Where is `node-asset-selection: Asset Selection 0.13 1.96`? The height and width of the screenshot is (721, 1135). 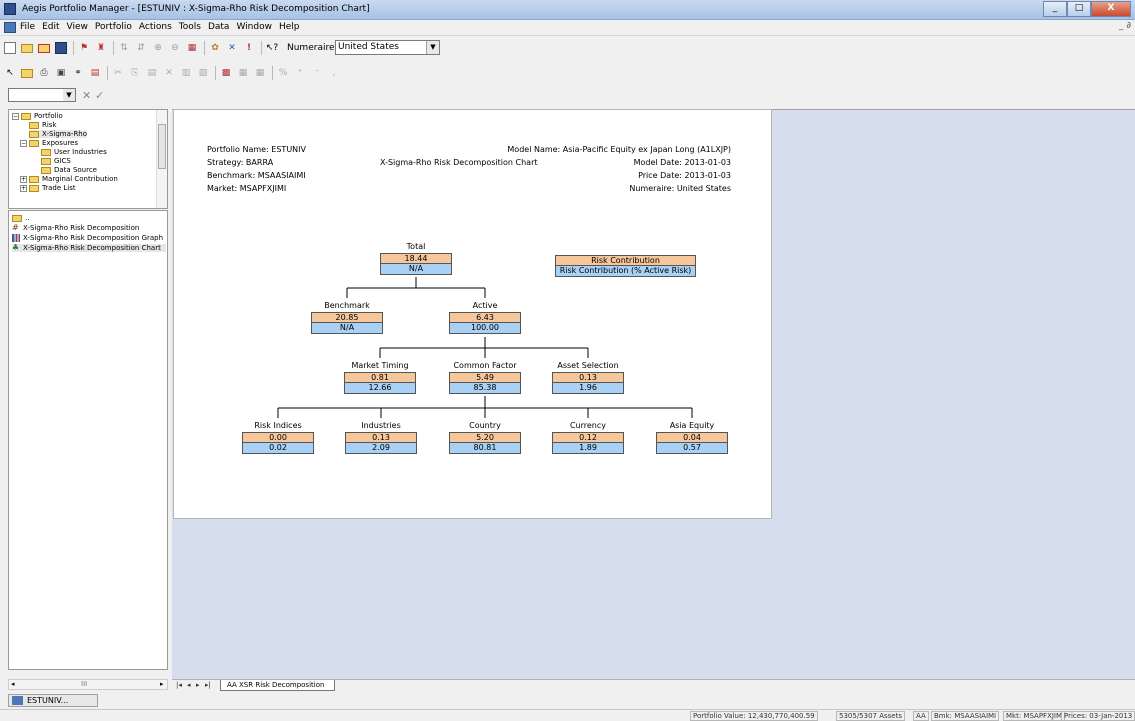
node-asset-selection: Asset Selection 0.13 1.96 is located at coordinates (588, 377).